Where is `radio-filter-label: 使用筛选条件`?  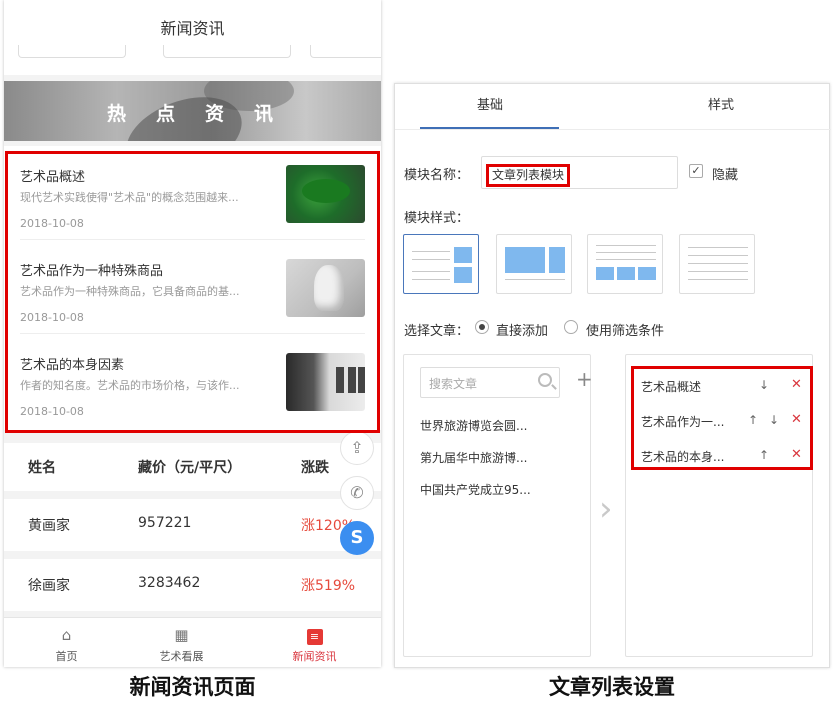
radio-filter-label: 使用筛选条件 is located at coordinates (625, 331).